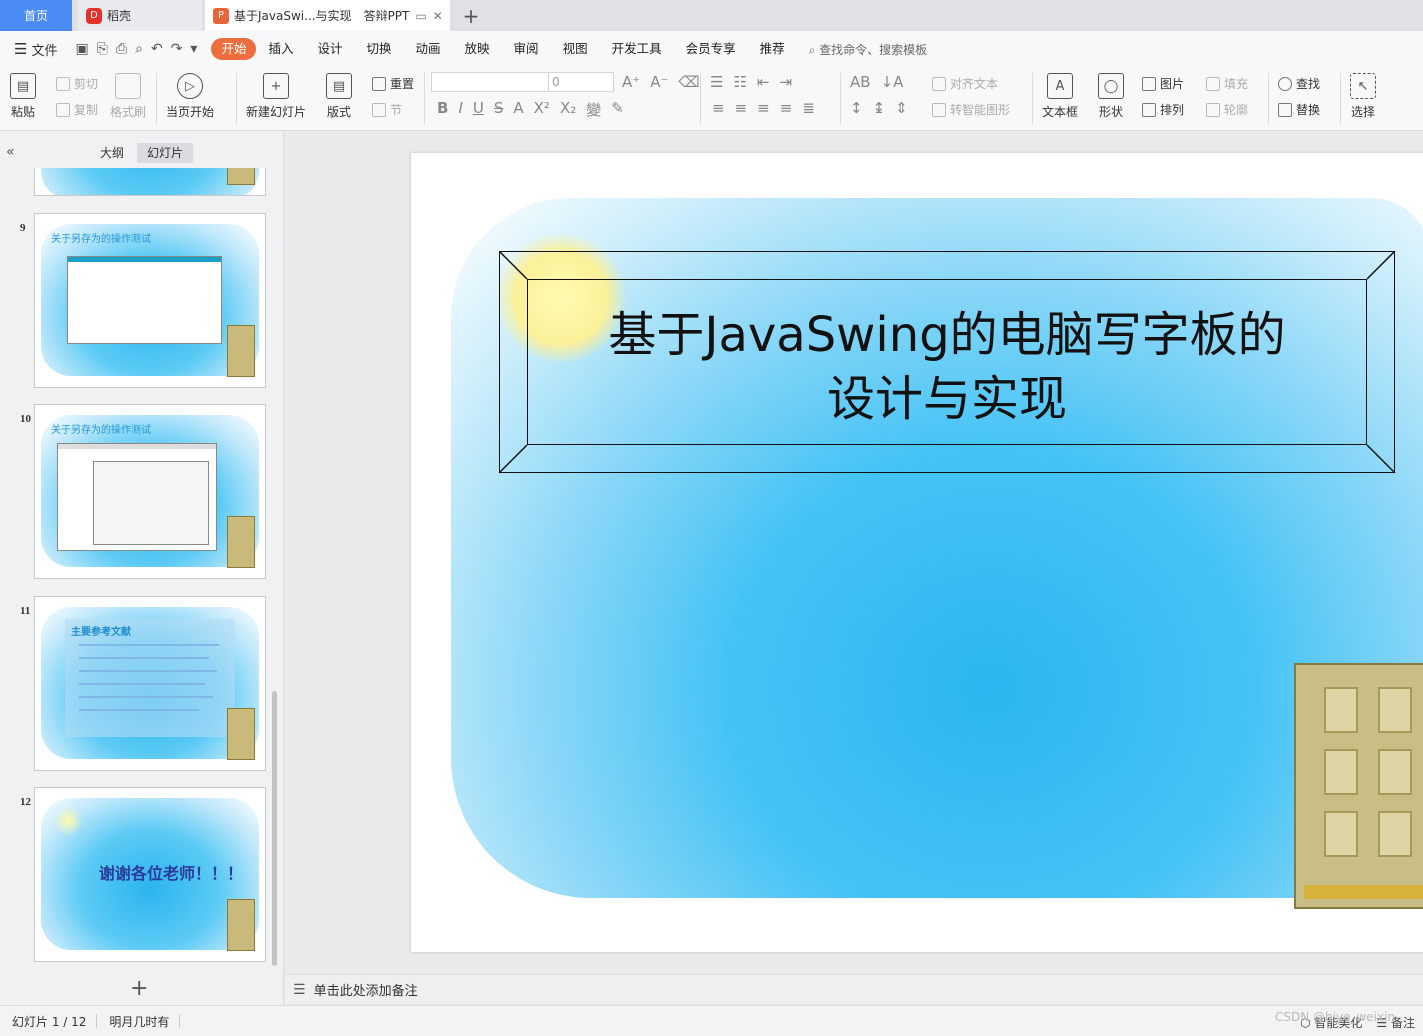 The width and height of the screenshot is (1423, 1036). Describe the element at coordinates (526, 49) in the screenshot. I see `tab-review: 审阅` at that location.